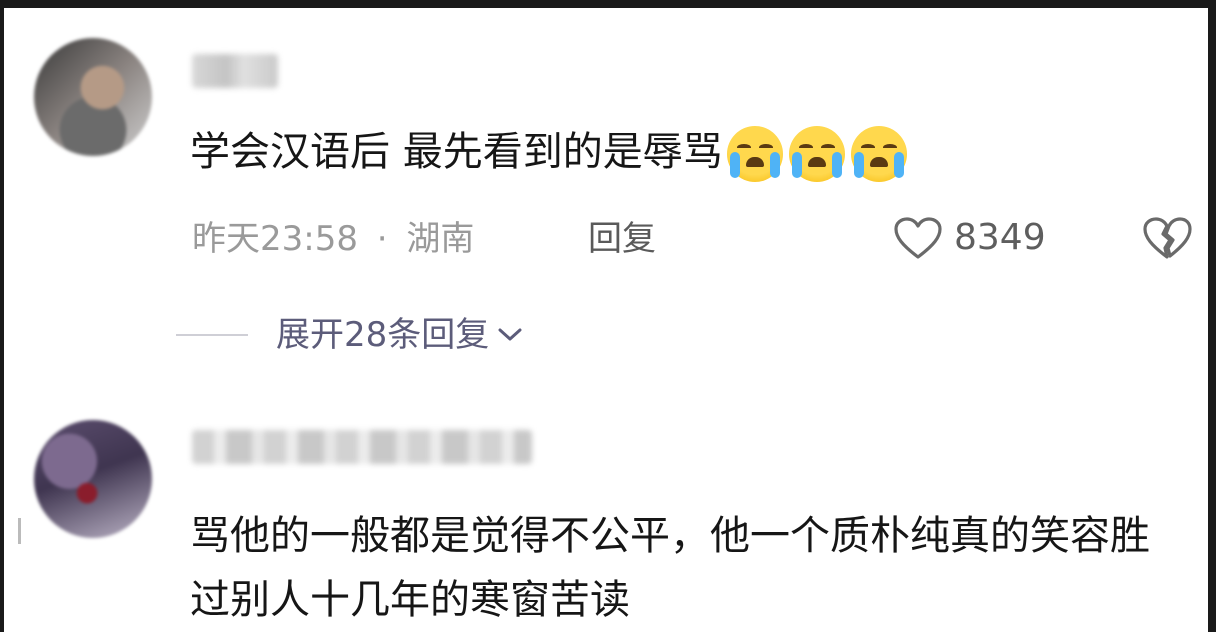 This screenshot has height=632, width=1216. What do you see at coordinates (1000, 237) in the screenshot?
I see `like-count: 8349` at bounding box center [1000, 237].